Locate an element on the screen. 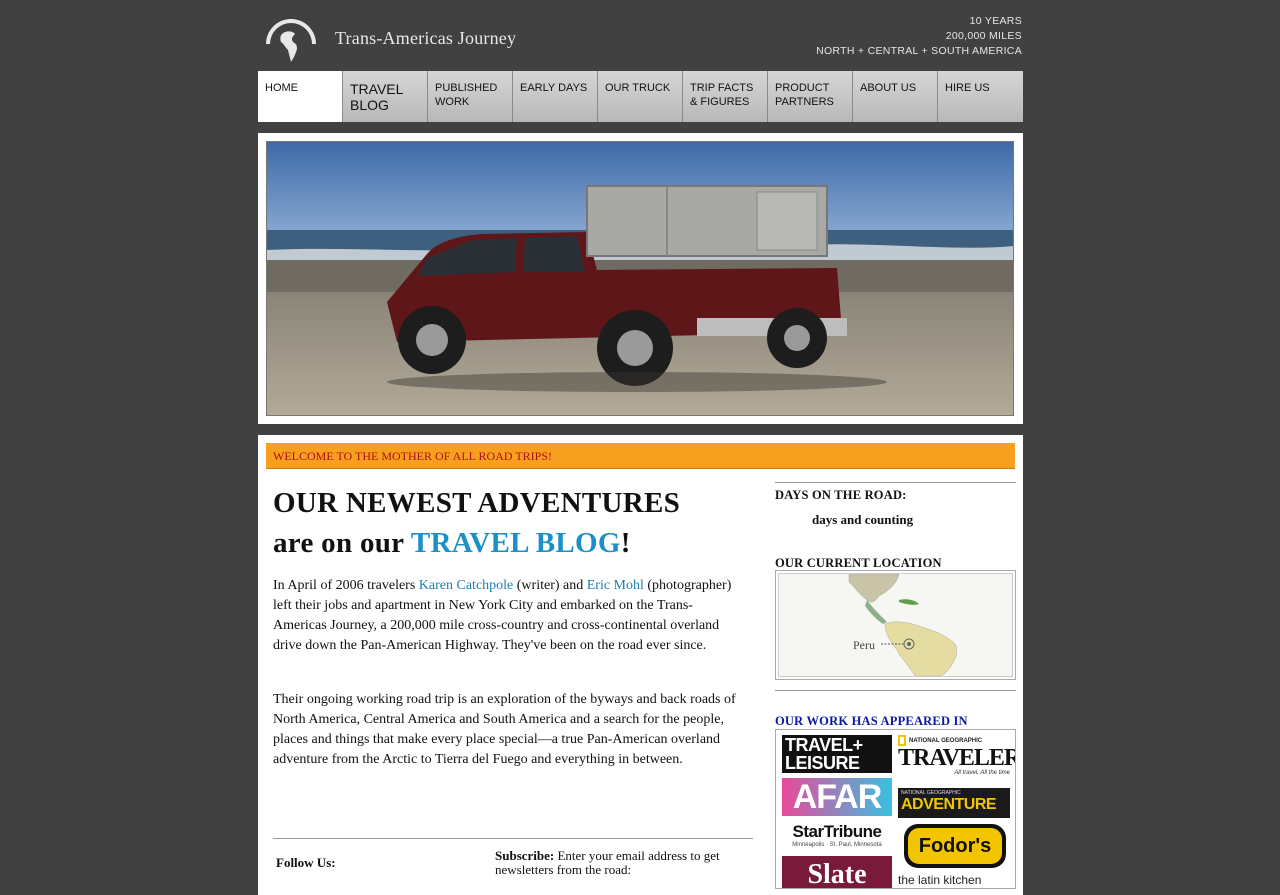 The width and height of the screenshot is (1280, 895). map-canvas: Peru is located at coordinates (895, 625).